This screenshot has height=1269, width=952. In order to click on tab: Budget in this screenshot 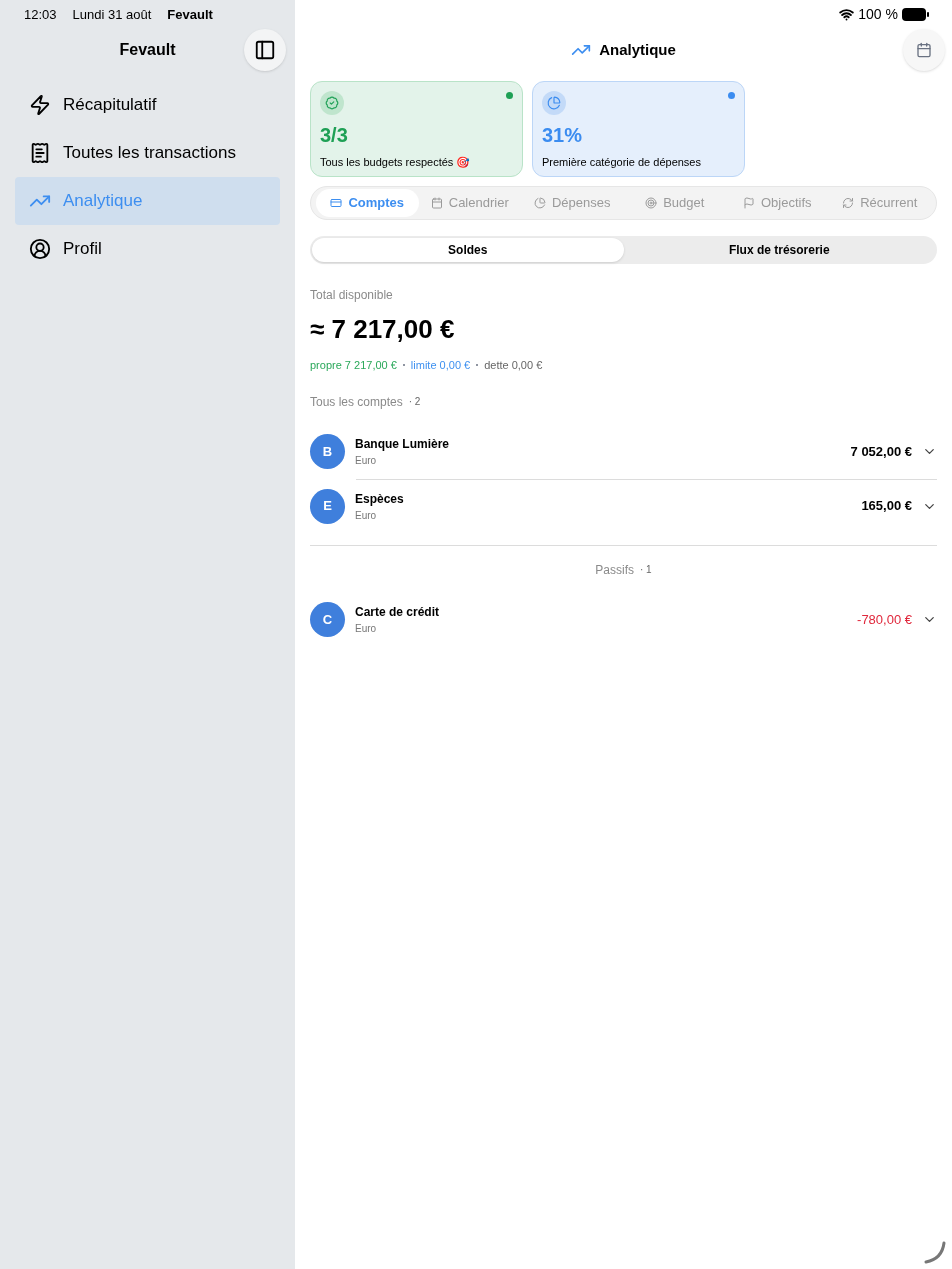, I will do `click(674, 203)`.